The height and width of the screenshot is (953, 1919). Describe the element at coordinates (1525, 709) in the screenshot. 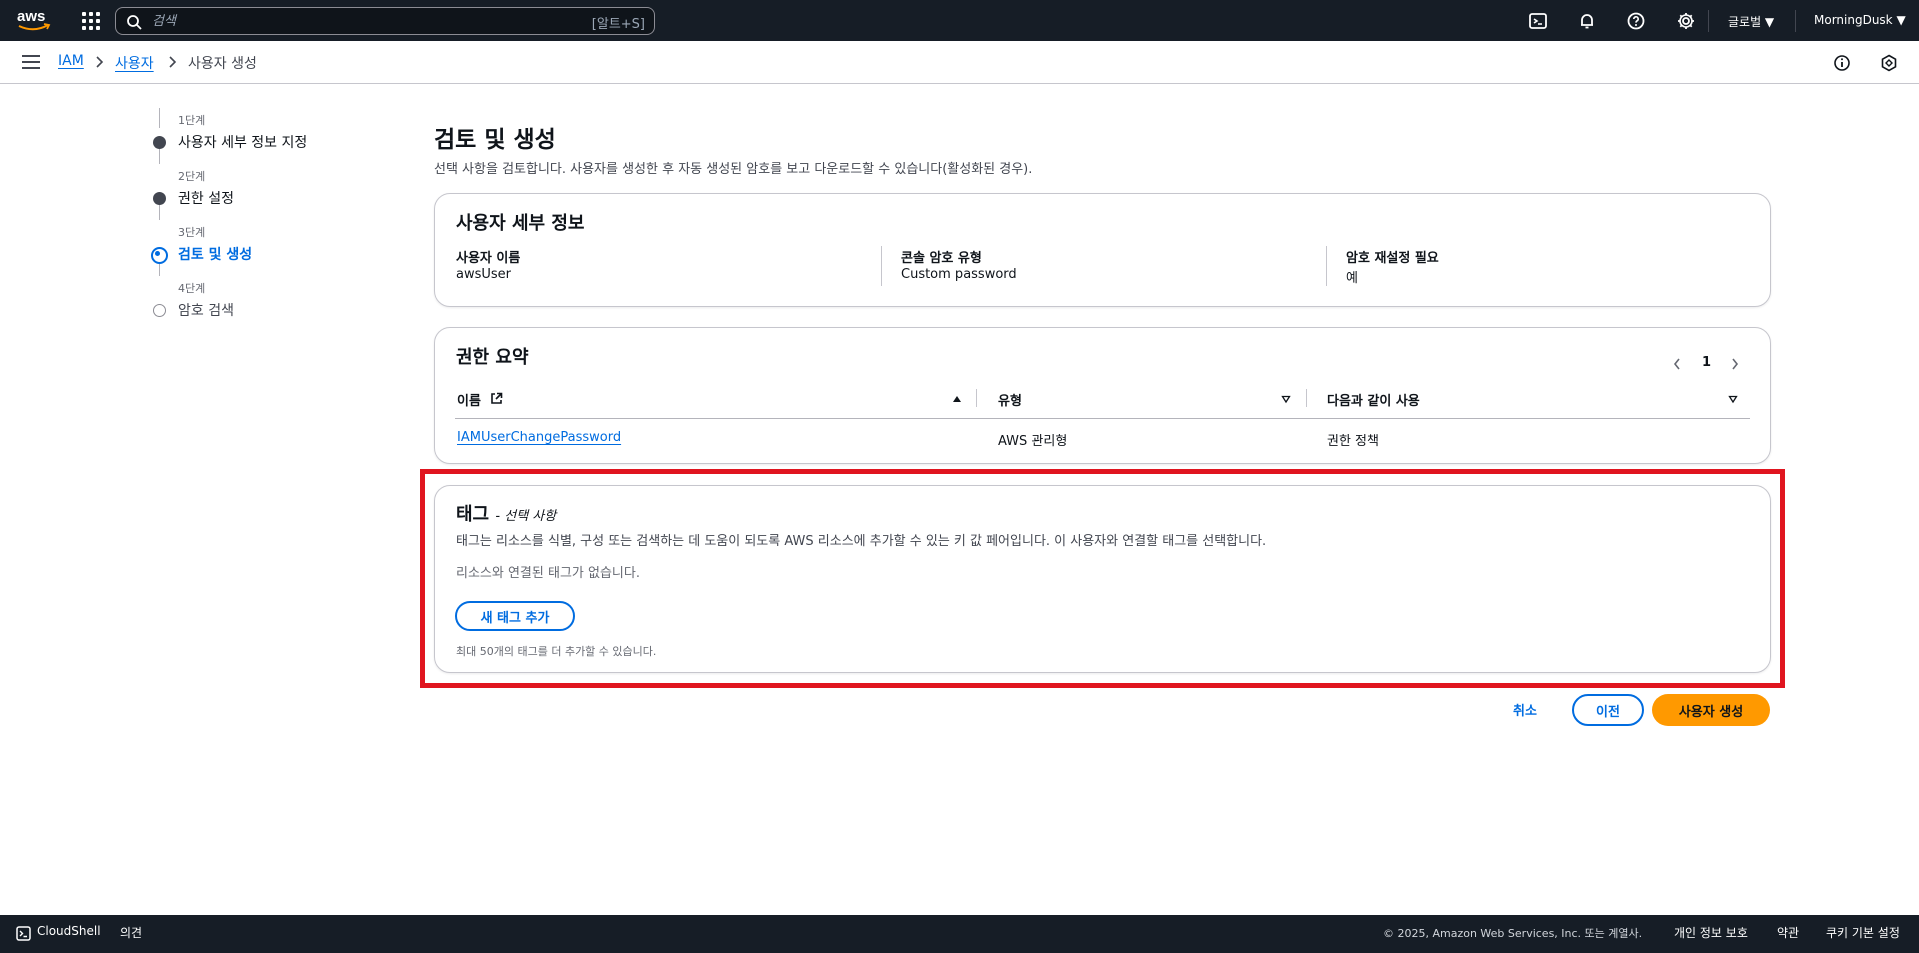

I see `cancel-button: 취소` at that location.